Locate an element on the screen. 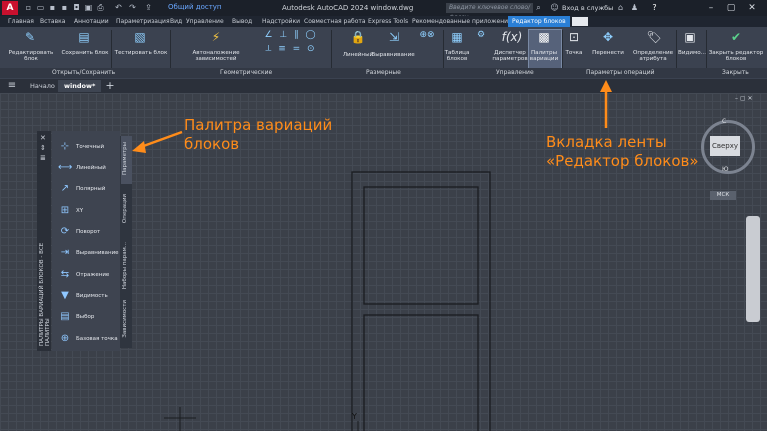 Image resolution: width=767 pixels, height=431 pixels. tab-collaborate: Совместная работа is located at coordinates (335, 21).